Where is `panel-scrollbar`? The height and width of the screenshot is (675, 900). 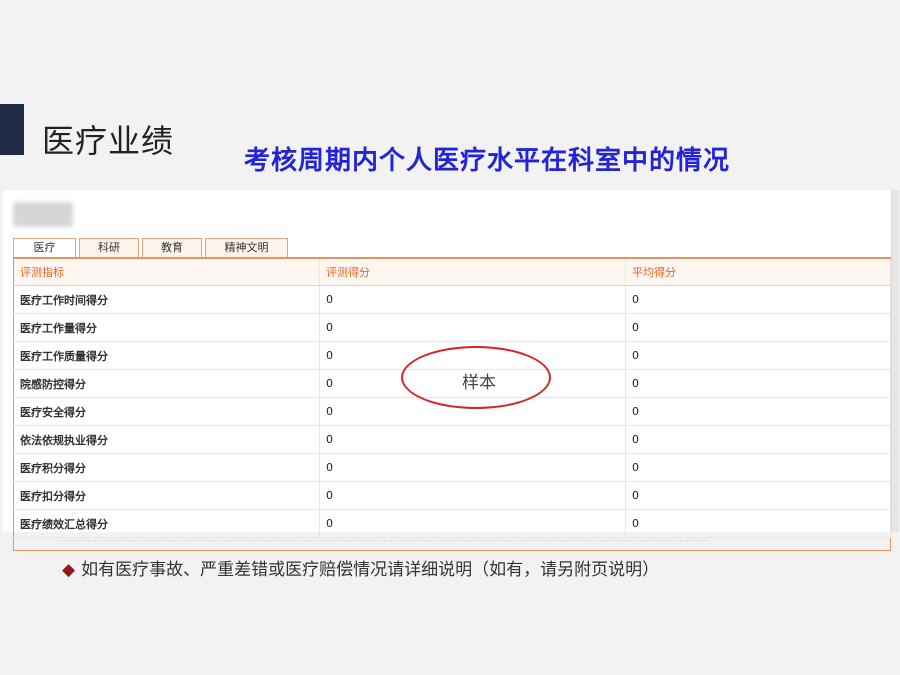 panel-scrollbar is located at coordinates (895, 361).